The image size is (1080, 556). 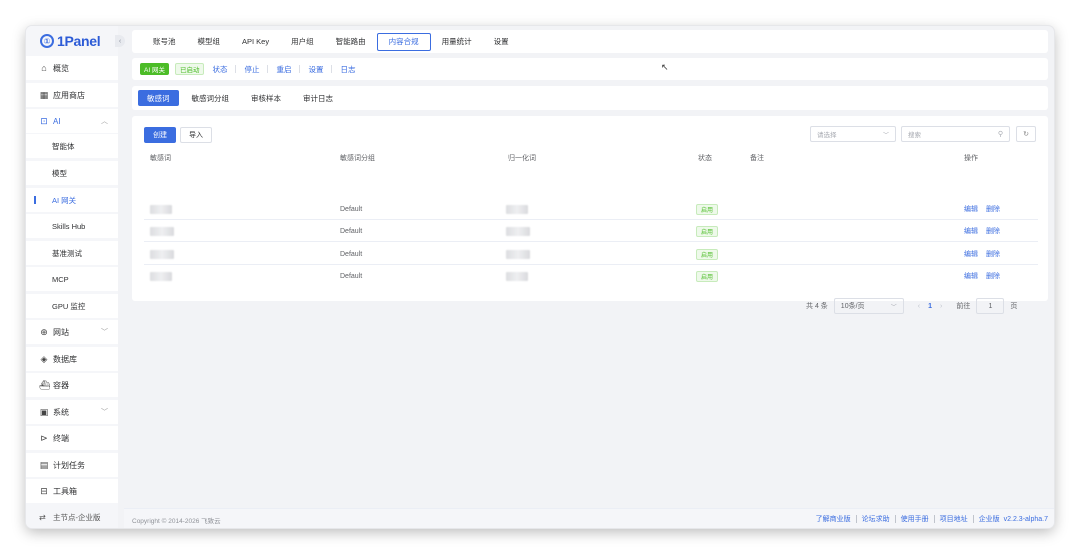 I want to click on tab-api-key: API Key, so click(x=255, y=42).